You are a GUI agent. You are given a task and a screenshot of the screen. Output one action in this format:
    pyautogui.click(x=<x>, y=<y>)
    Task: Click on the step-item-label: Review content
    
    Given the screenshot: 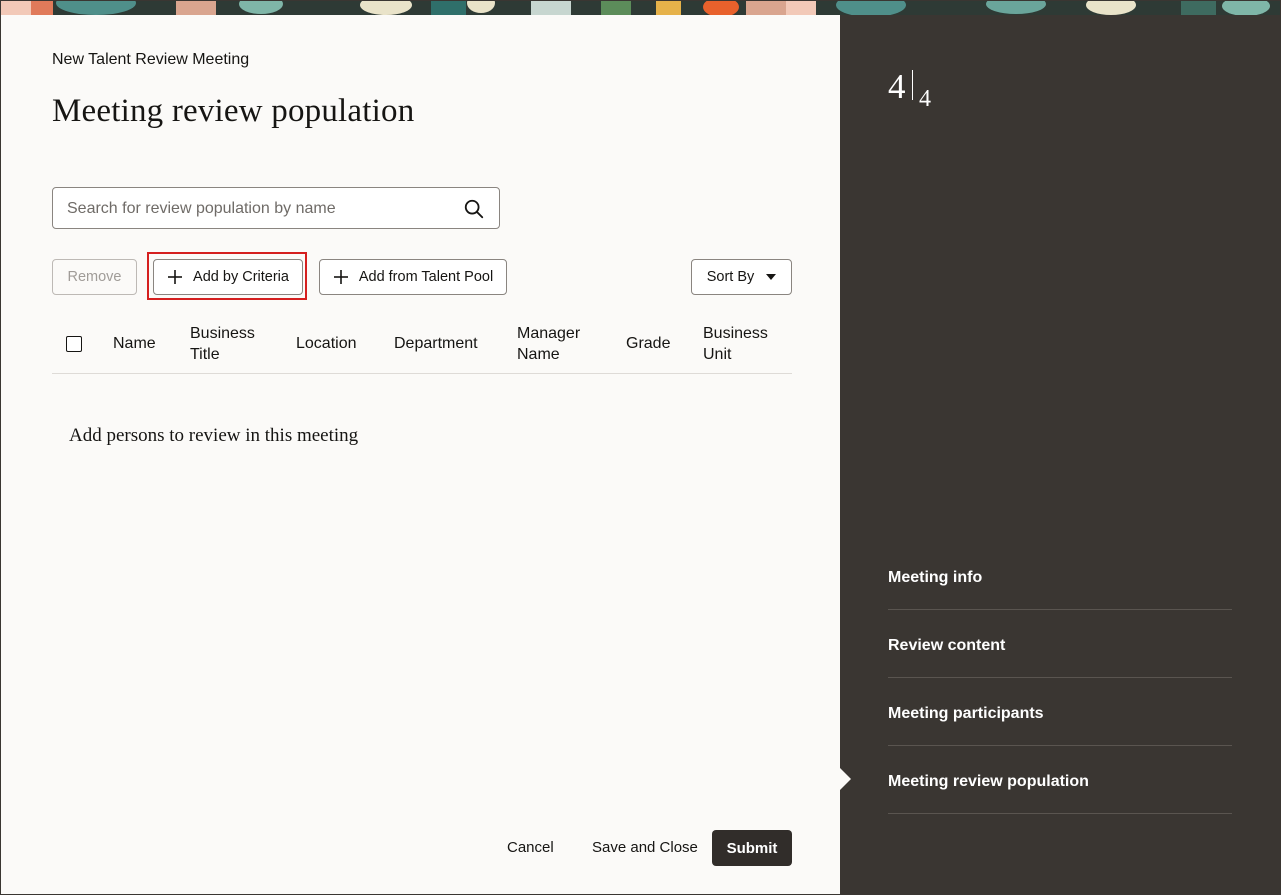 What is the action you would take?
    pyautogui.click(x=947, y=645)
    